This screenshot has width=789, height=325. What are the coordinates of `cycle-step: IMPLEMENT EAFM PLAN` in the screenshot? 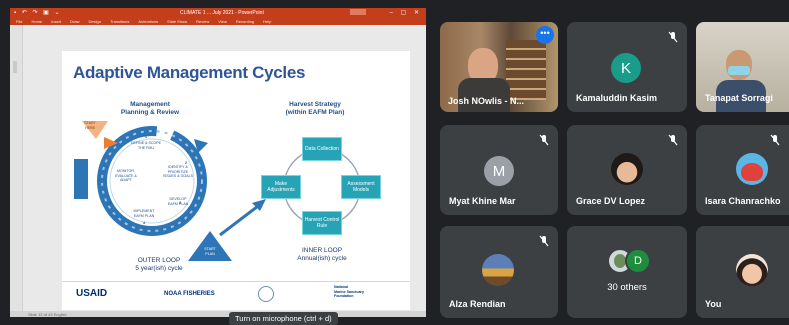 It's located at (144, 213).